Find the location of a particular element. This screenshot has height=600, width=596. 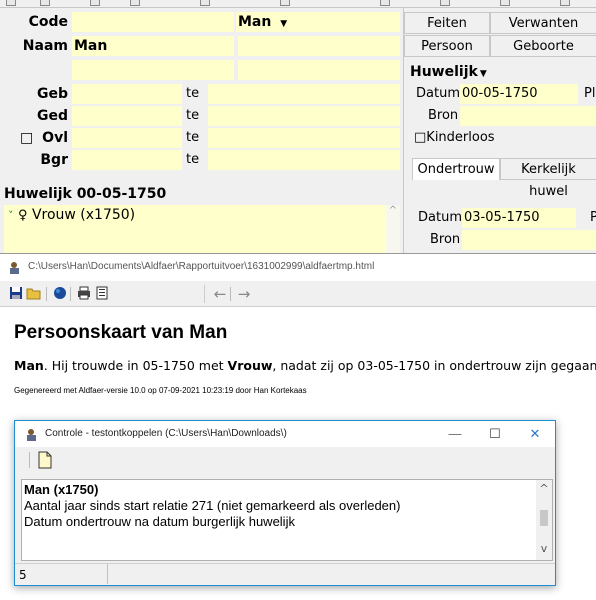

sex-dropdown: Man ▼ is located at coordinates (318, 22).